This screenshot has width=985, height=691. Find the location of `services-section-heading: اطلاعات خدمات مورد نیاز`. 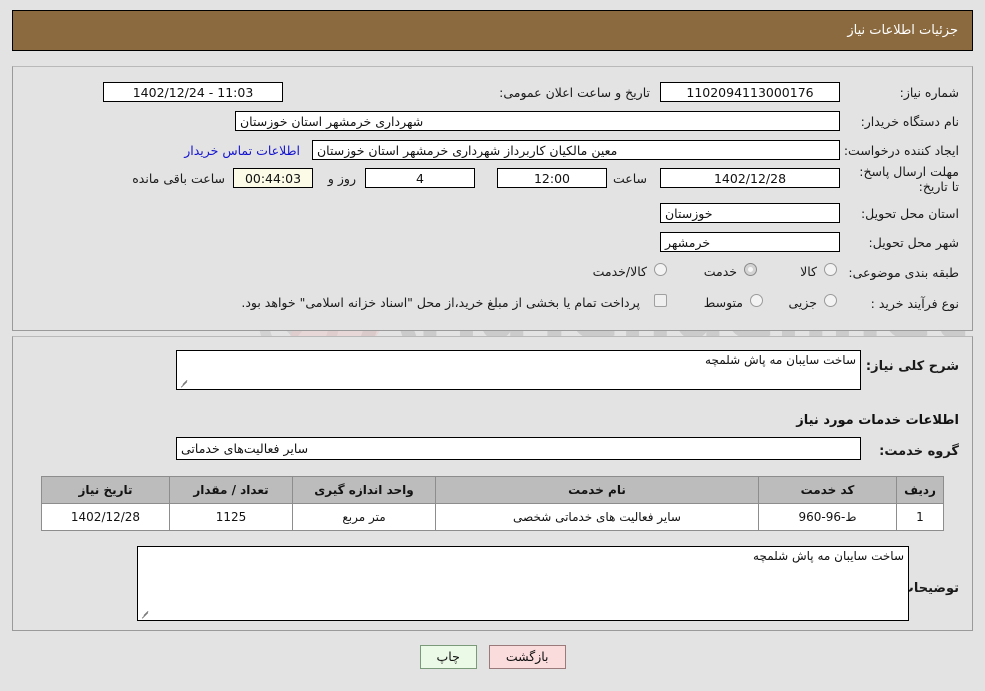

services-section-heading: اطلاعات خدمات مورد نیاز is located at coordinates (877, 420).